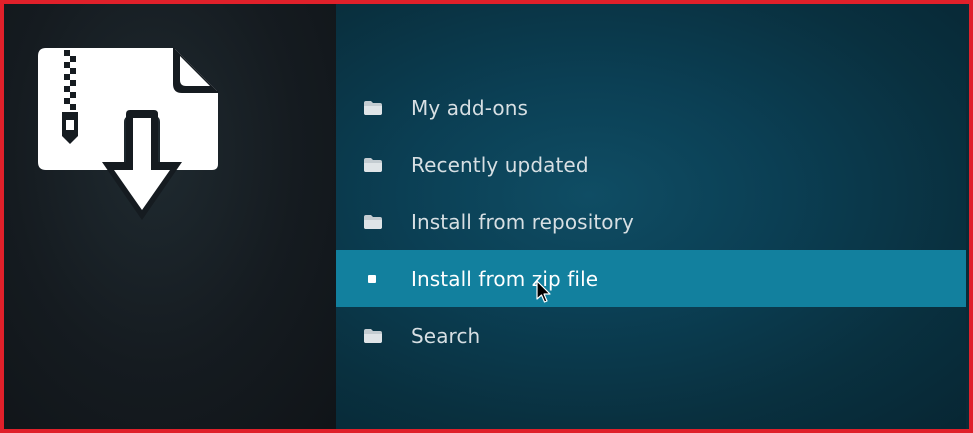 Image resolution: width=973 pixels, height=433 pixels. What do you see at coordinates (652, 107) in the screenshot?
I see `menu-item-my-addons: My add-ons` at bounding box center [652, 107].